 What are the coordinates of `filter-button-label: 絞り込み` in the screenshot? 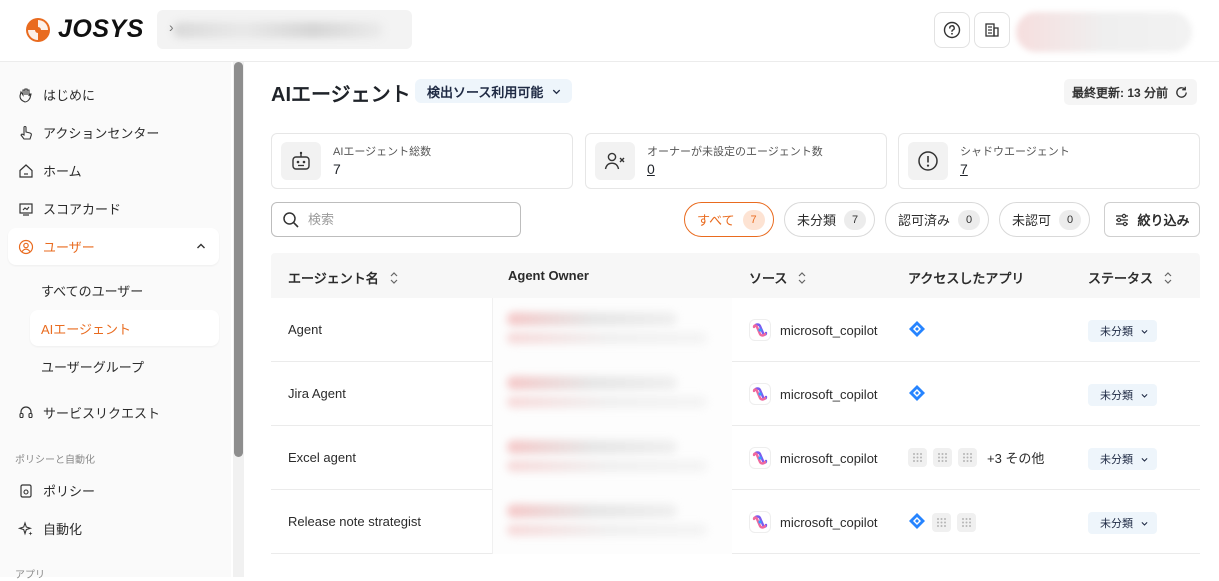 It's located at (1163, 220).